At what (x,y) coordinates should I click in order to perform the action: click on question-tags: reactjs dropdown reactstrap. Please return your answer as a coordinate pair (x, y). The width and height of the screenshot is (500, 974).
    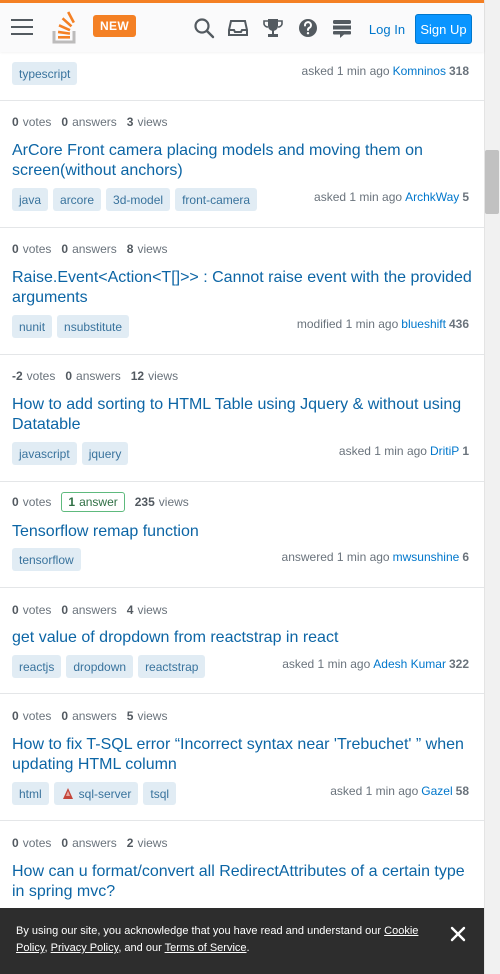
    Looking at the image, I should click on (111, 666).